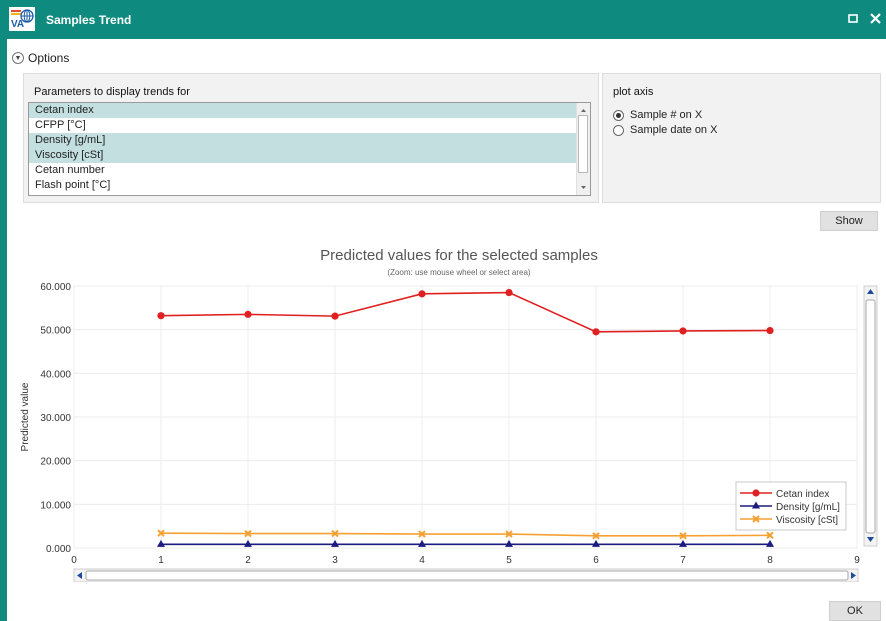 The width and height of the screenshot is (886, 621). Describe the element at coordinates (55, 462) in the screenshot. I see `y-tick-label: 20.000` at that location.